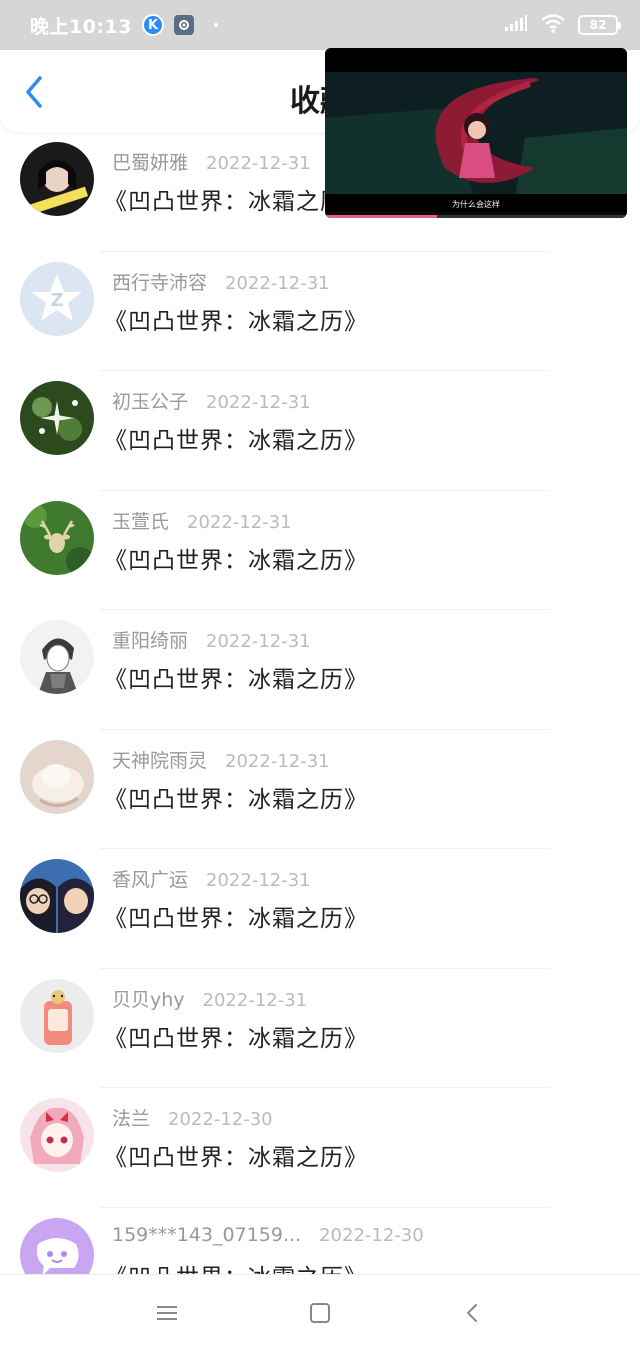  I want to click on item-meta: 玉萱氏 2022-12-31, so click(202, 520).